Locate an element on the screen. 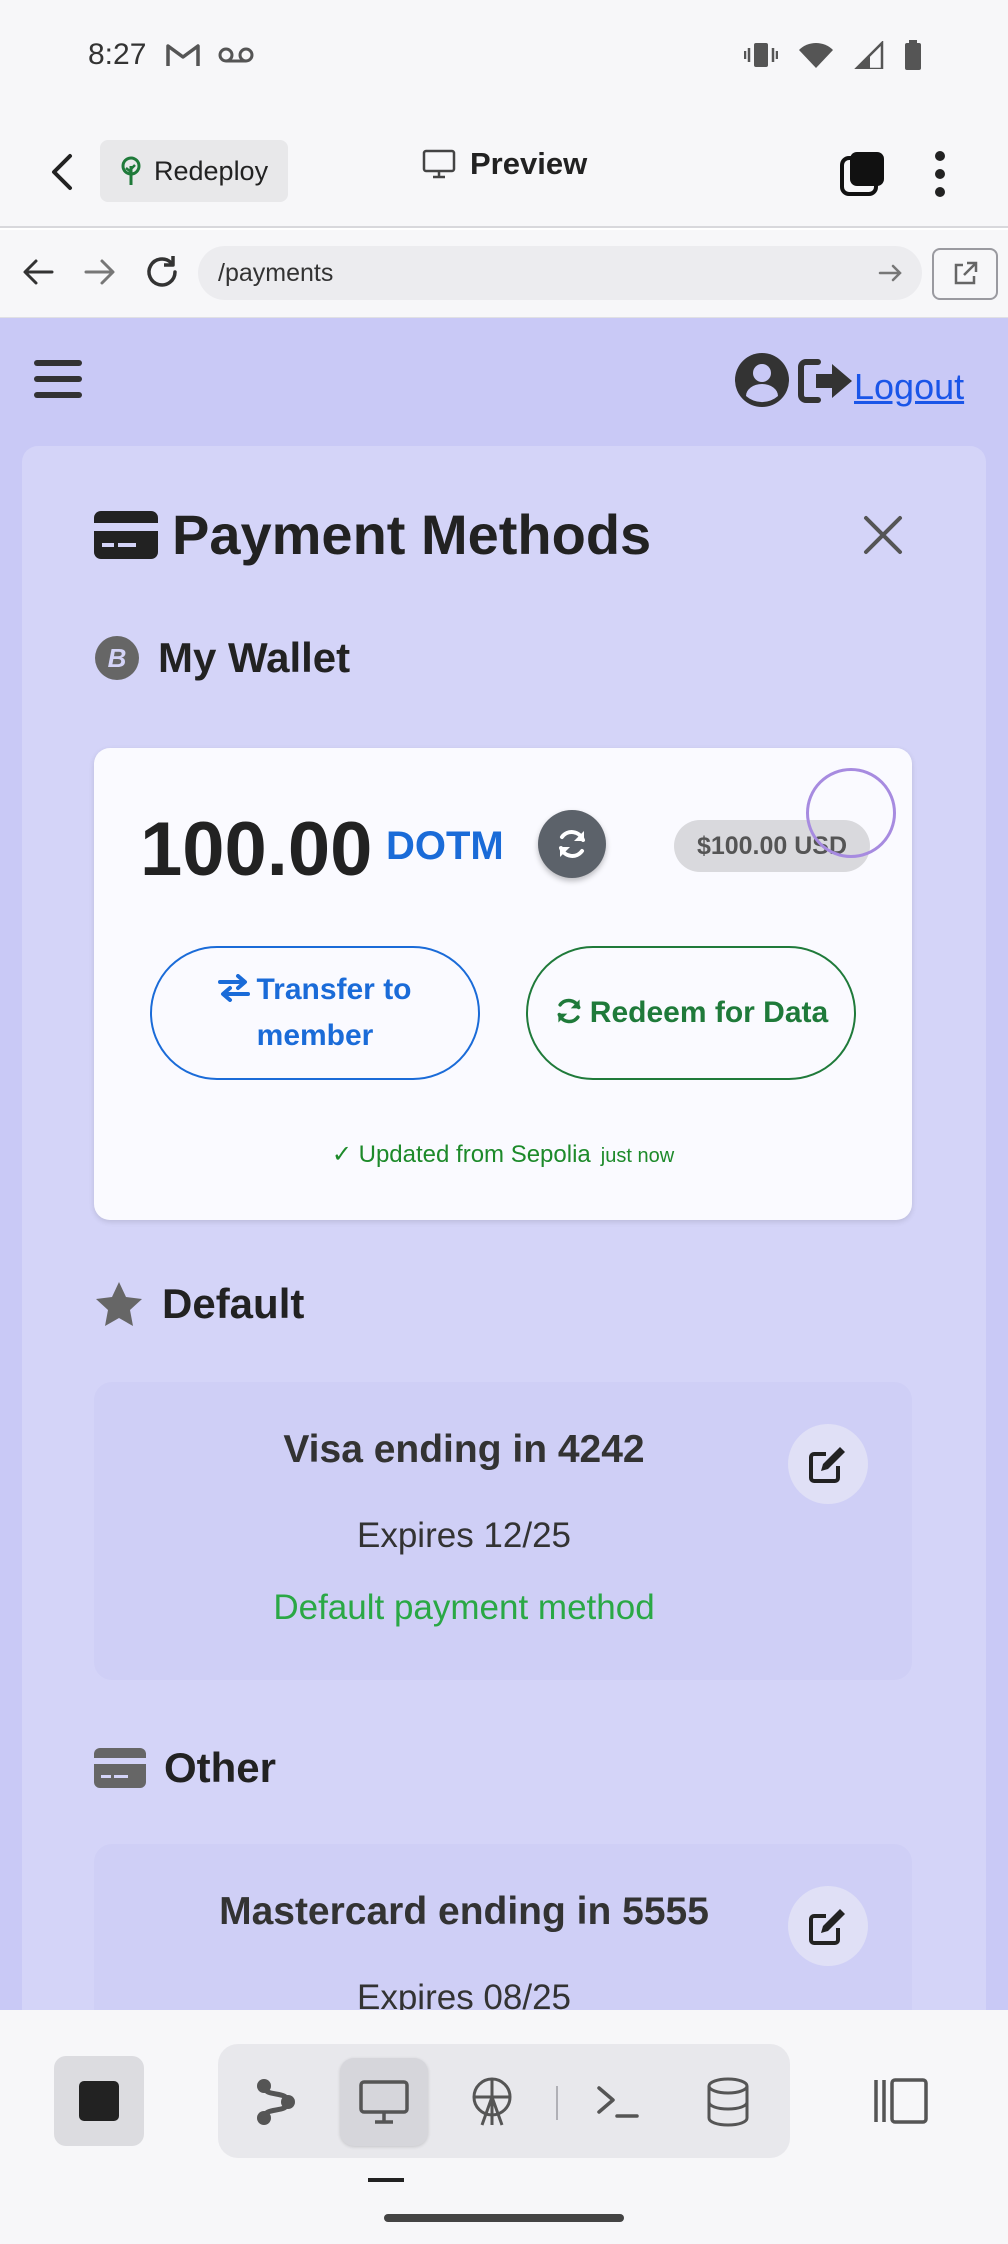 This screenshot has width=1008, height=2244. page-title: Payment Methods is located at coordinates (412, 534).